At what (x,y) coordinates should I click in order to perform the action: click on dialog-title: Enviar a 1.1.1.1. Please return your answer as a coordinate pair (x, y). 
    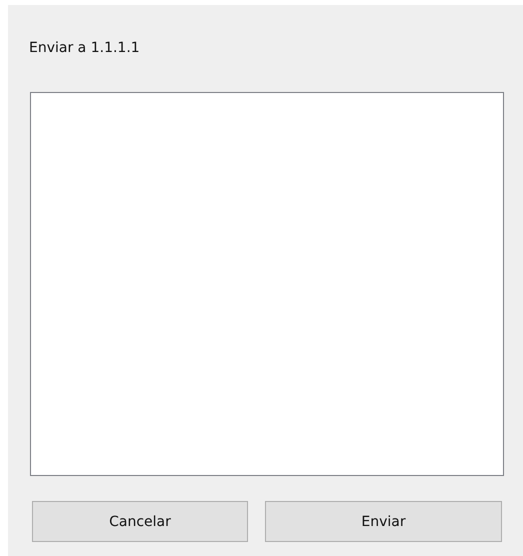
    Looking at the image, I should click on (85, 48).